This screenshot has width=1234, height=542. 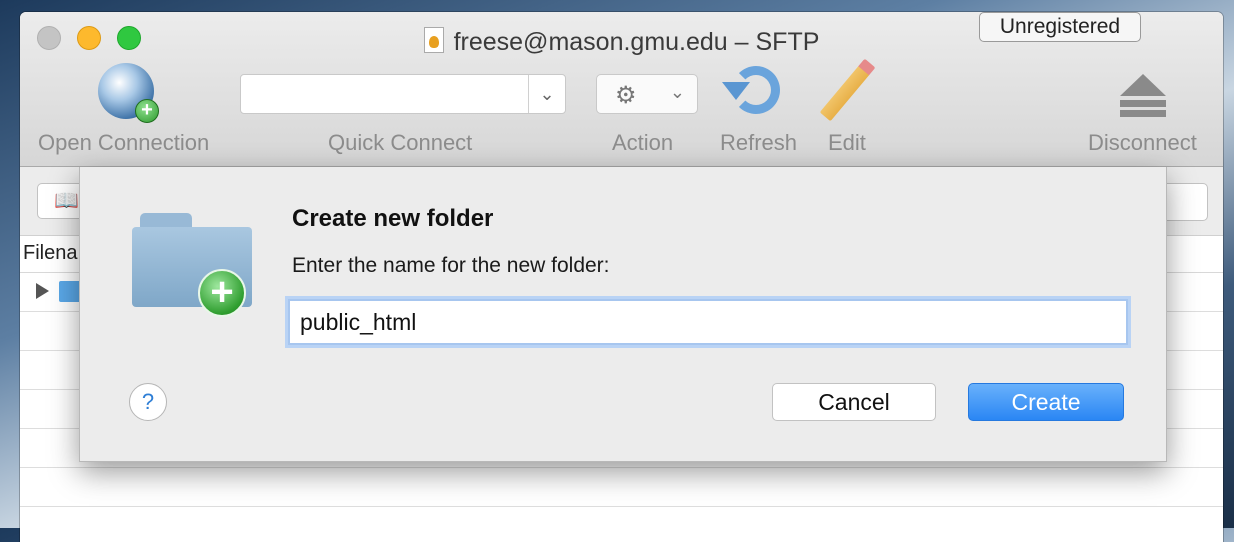 I want to click on create-button: Create, so click(x=1046, y=402).